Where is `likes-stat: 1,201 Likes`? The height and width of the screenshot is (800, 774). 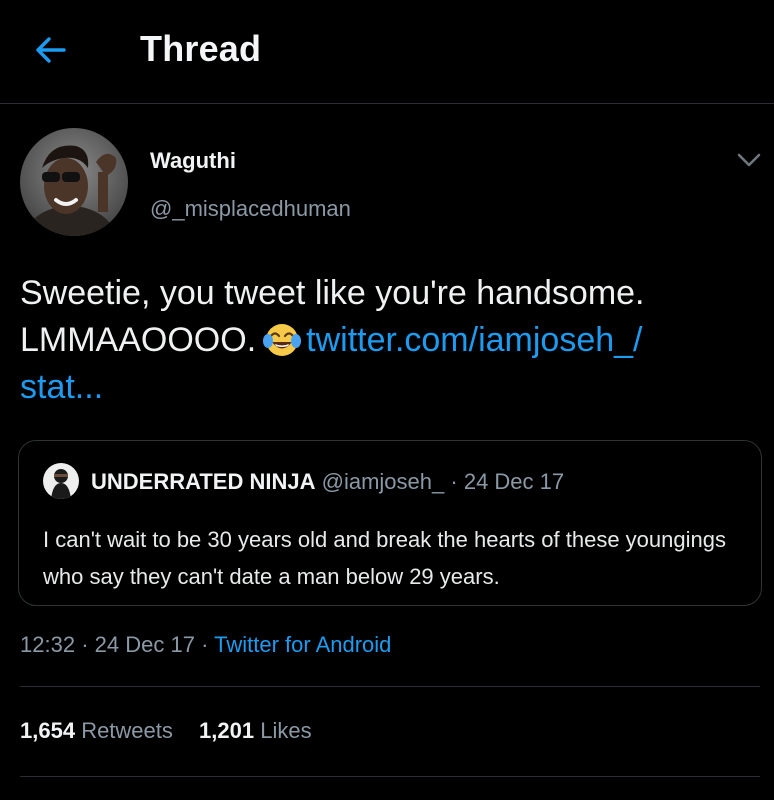
likes-stat: 1,201 Likes is located at coordinates (255, 731).